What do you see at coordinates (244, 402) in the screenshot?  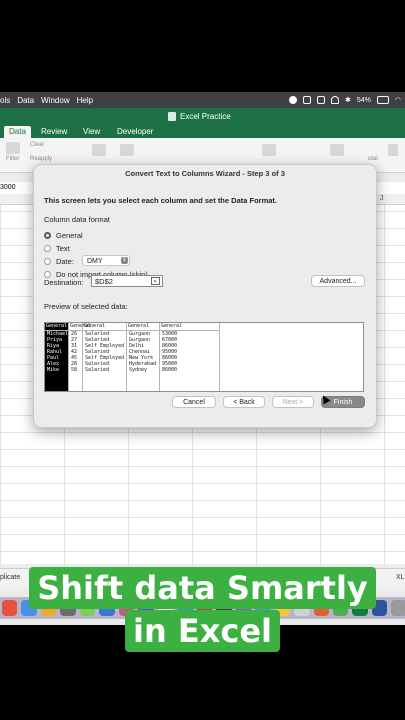 I see `back-button: < Back` at bounding box center [244, 402].